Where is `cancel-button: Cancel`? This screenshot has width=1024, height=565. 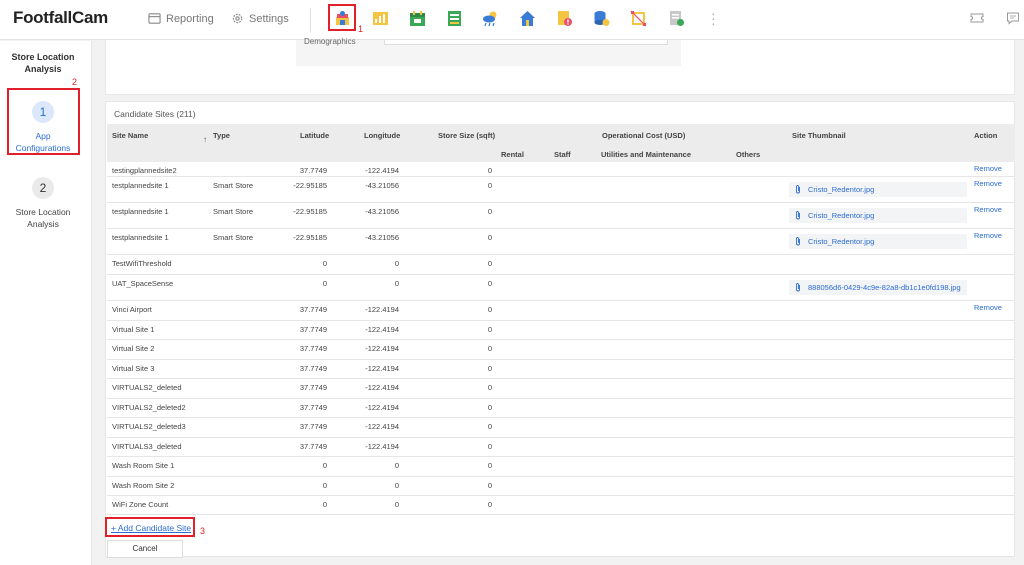 cancel-button: Cancel is located at coordinates (145, 549).